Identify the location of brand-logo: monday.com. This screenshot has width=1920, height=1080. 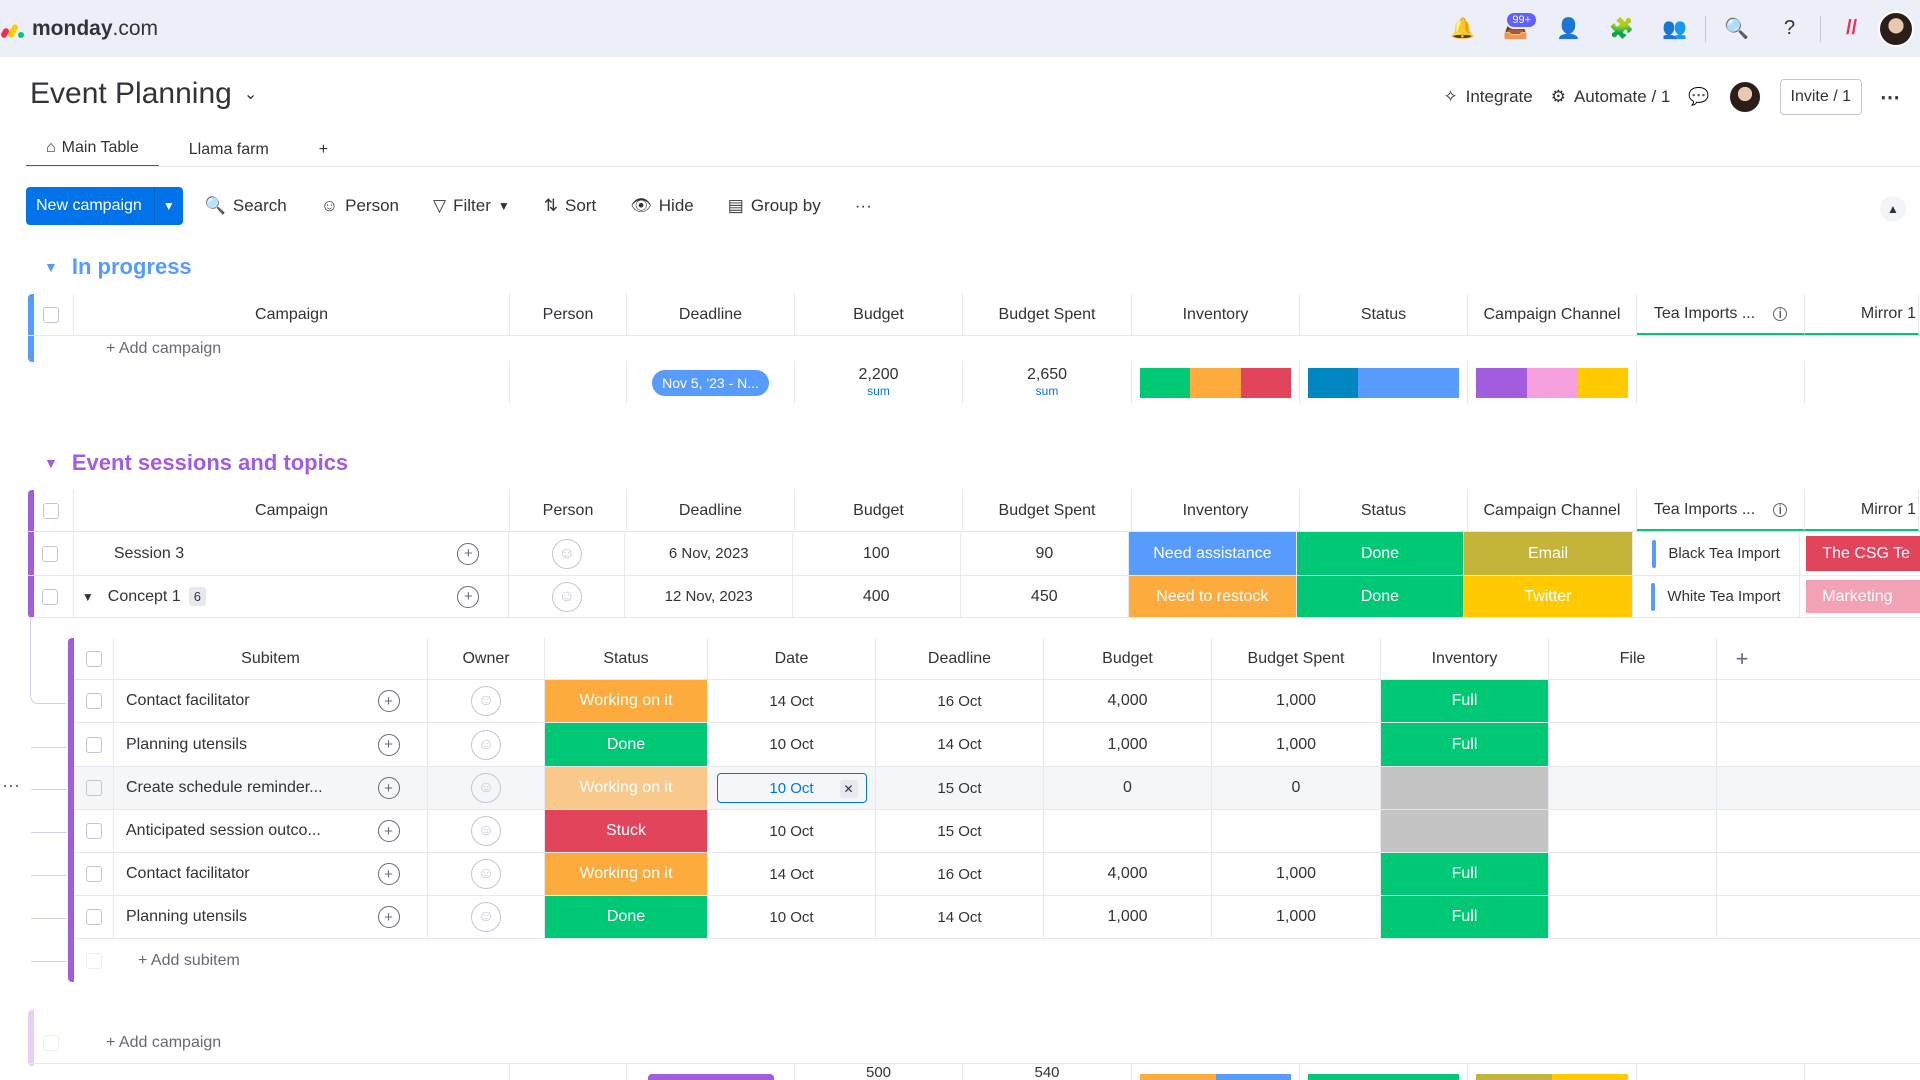
(79, 29).